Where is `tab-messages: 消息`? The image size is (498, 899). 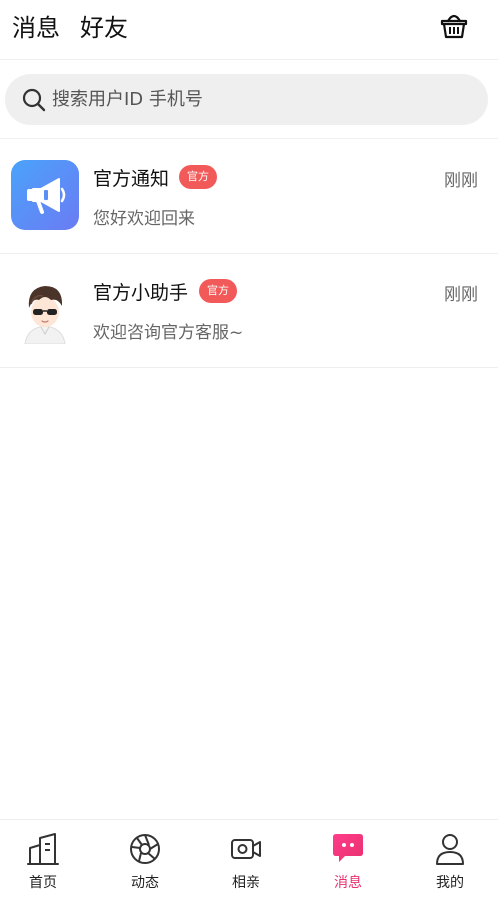
tab-messages: 消息 is located at coordinates (36, 25).